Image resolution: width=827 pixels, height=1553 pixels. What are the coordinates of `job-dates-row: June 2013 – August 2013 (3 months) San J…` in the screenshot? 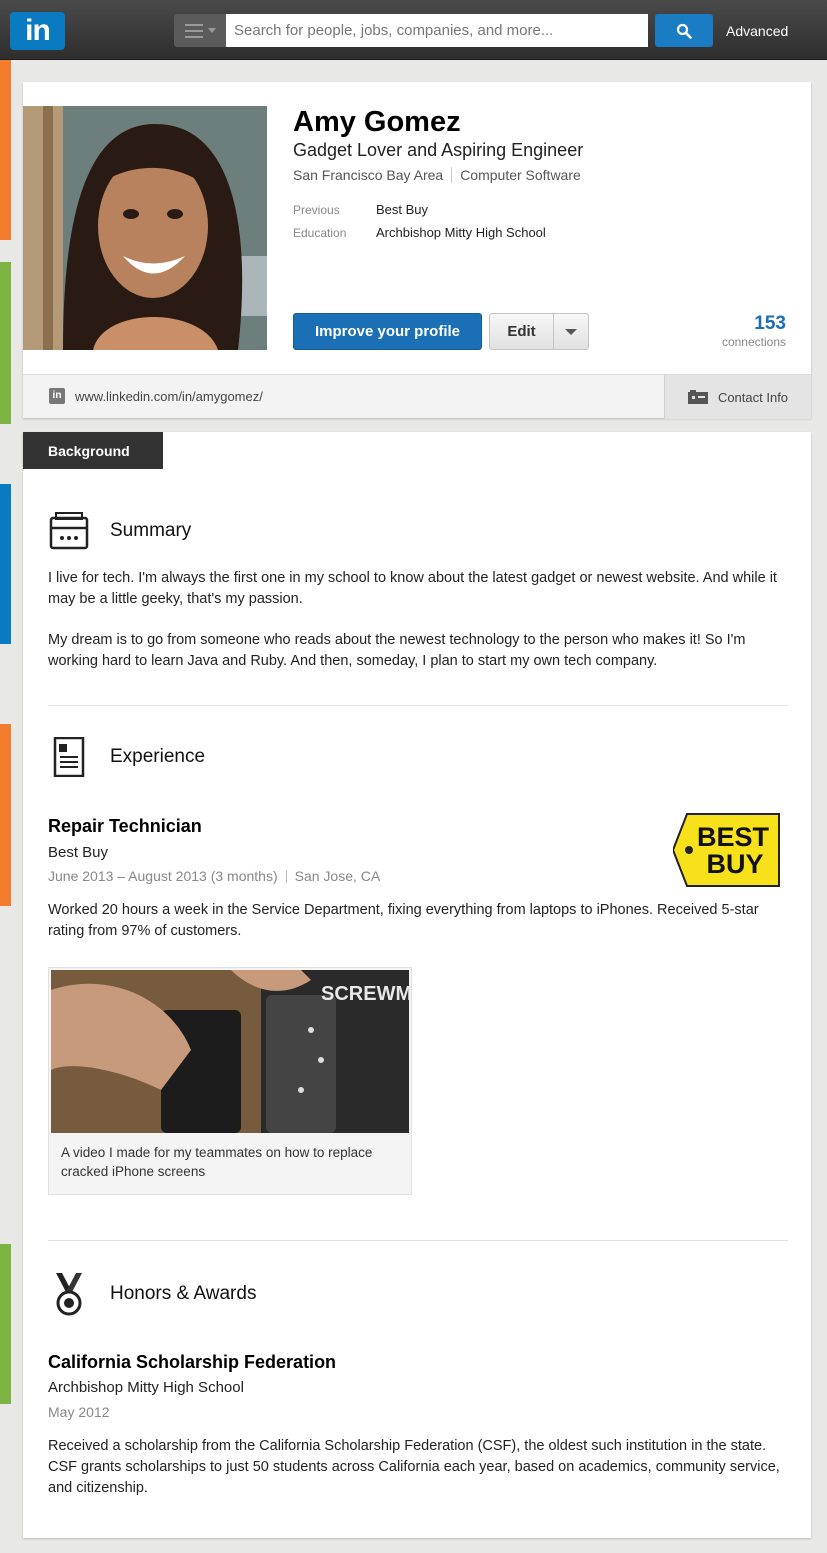 It's located at (214, 876).